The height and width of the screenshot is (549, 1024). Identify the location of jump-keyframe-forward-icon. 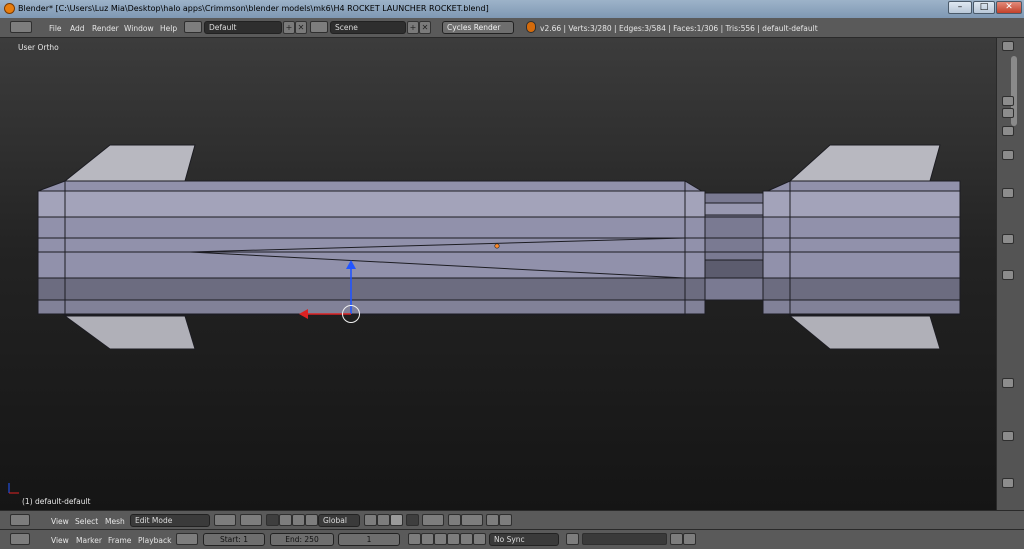
(466, 539).